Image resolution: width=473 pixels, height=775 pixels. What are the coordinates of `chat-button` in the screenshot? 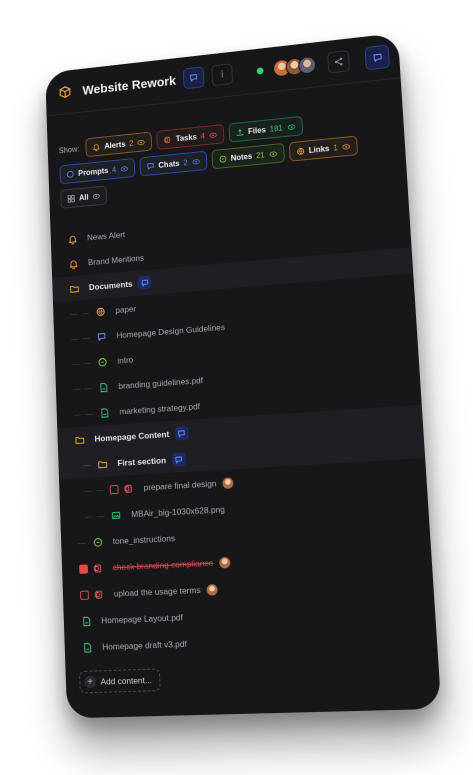 It's located at (193, 78).